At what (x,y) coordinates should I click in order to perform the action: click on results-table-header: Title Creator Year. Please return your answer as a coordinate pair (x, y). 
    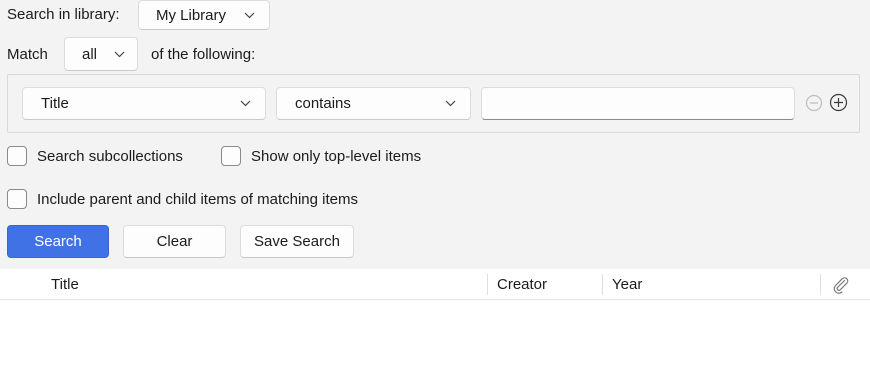
    Looking at the image, I should click on (435, 284).